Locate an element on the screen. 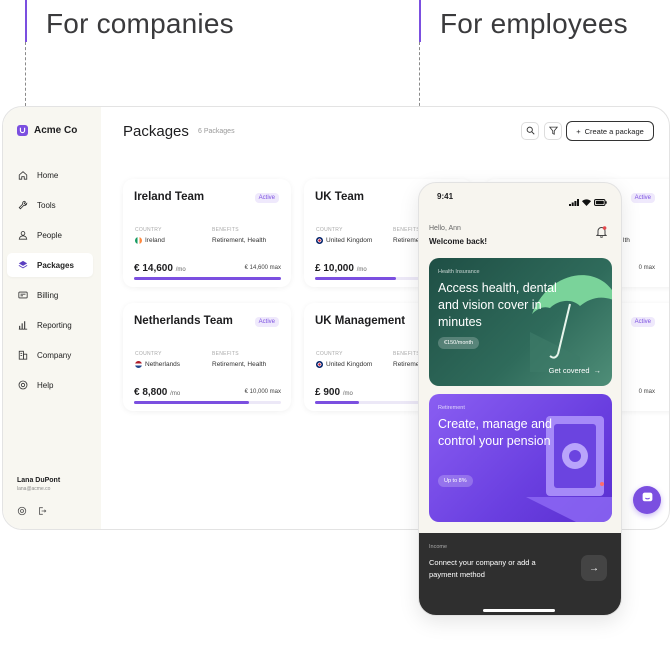 Image resolution: width=672 pixels, height=657 pixels. amount-value: £ 900 is located at coordinates (328, 392).